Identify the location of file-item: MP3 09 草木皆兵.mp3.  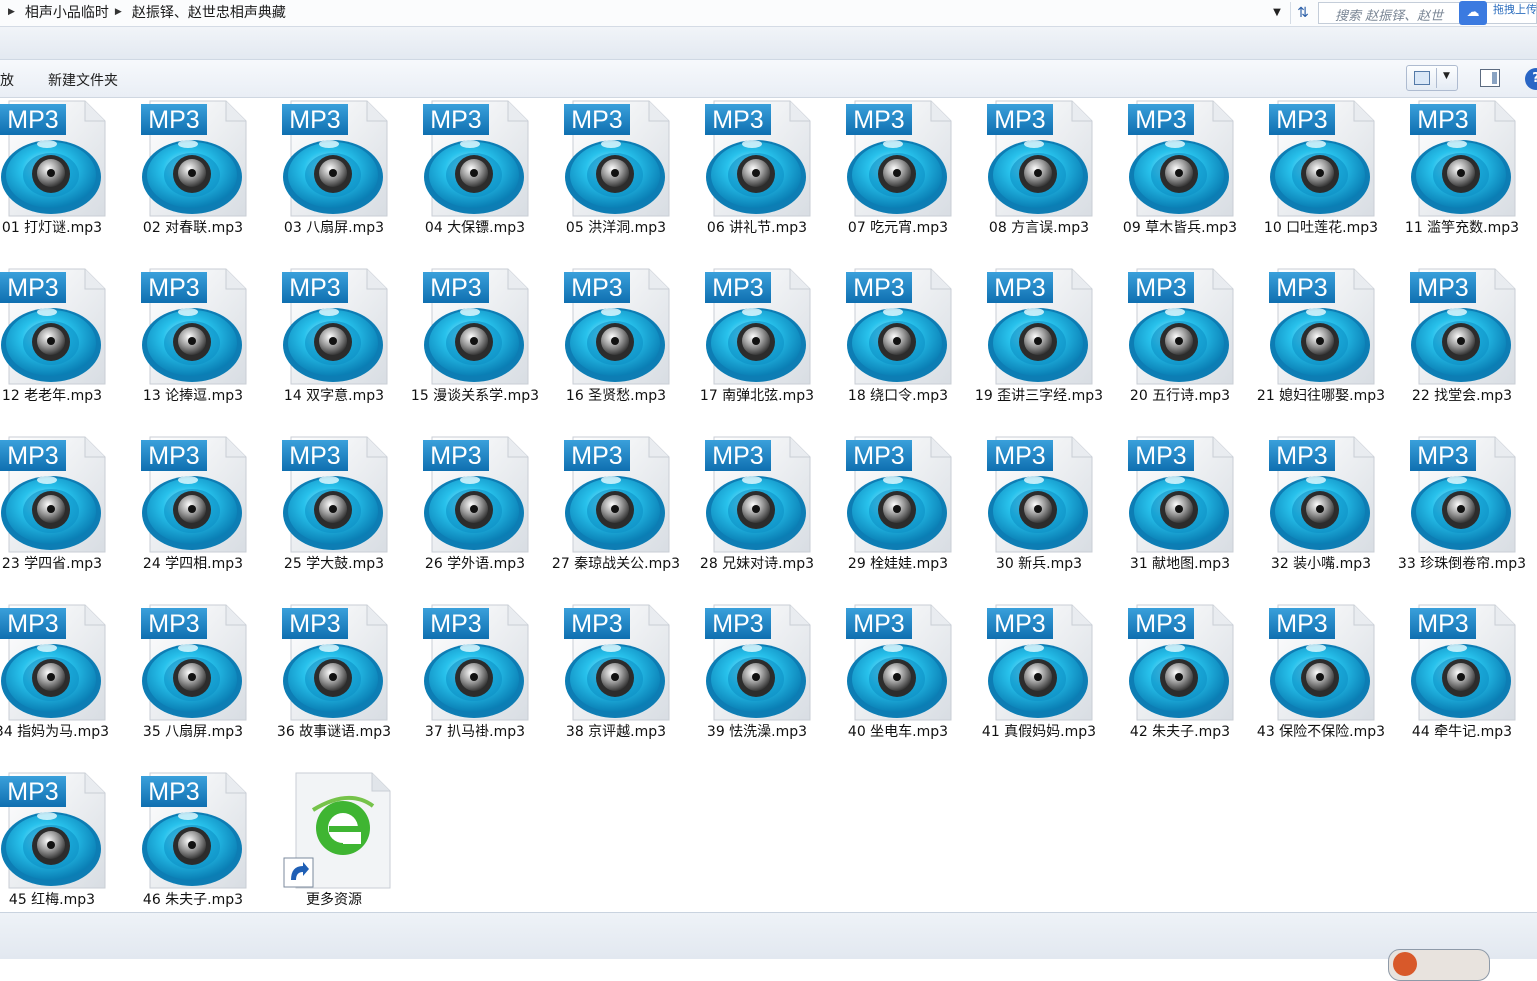
(1180, 180).